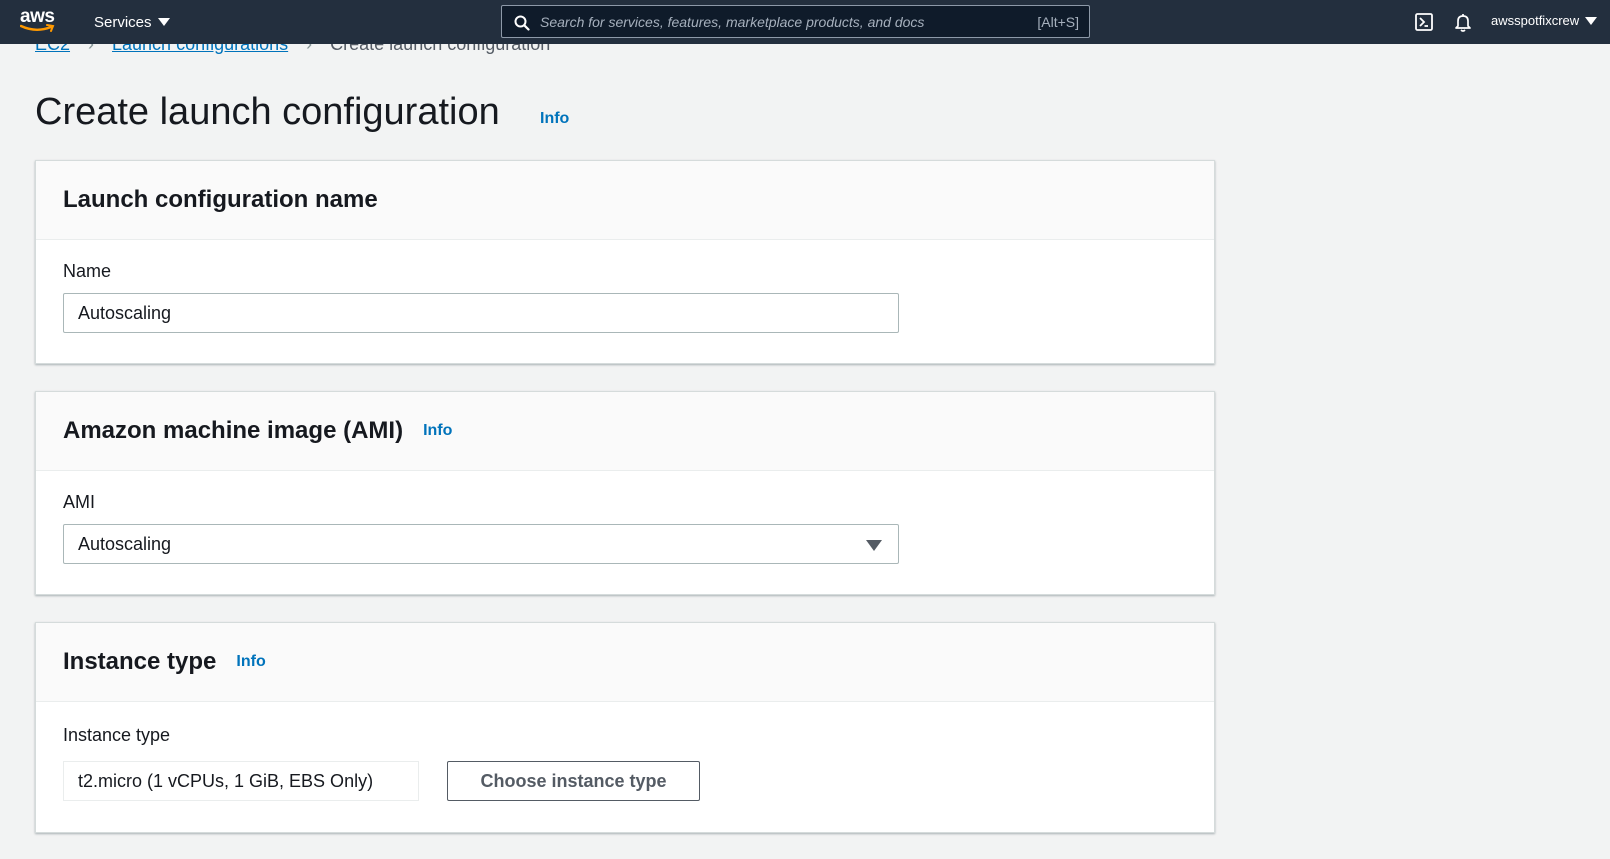 This screenshot has height=859, width=1610. What do you see at coordinates (233, 430) in the screenshot?
I see `panel-heading: Amazon machine image (AMI)` at bounding box center [233, 430].